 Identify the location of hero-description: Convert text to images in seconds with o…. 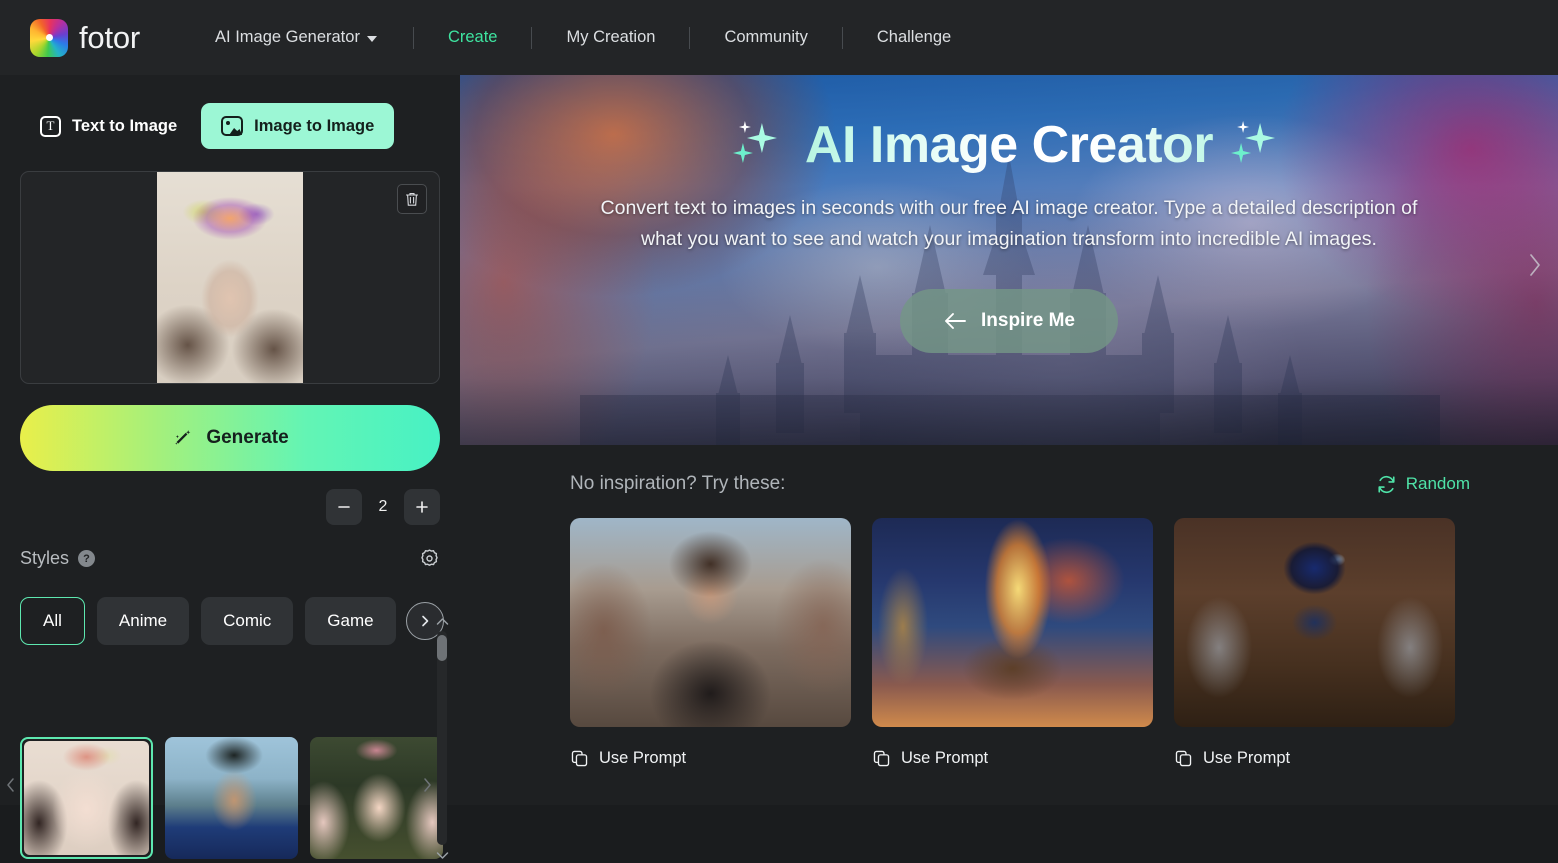
(1009, 223).